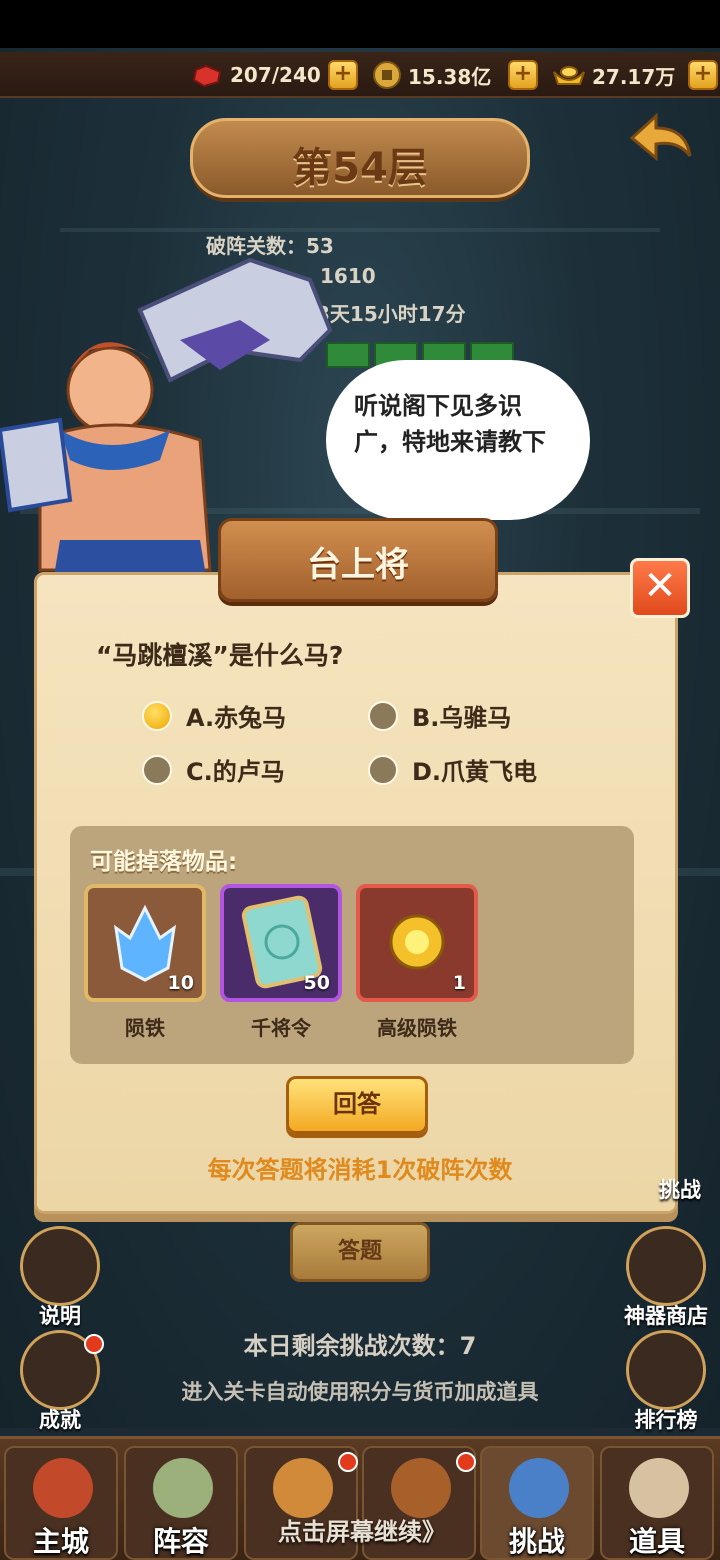  What do you see at coordinates (539, 1488) in the screenshot?
I see `battle-icon` at bounding box center [539, 1488].